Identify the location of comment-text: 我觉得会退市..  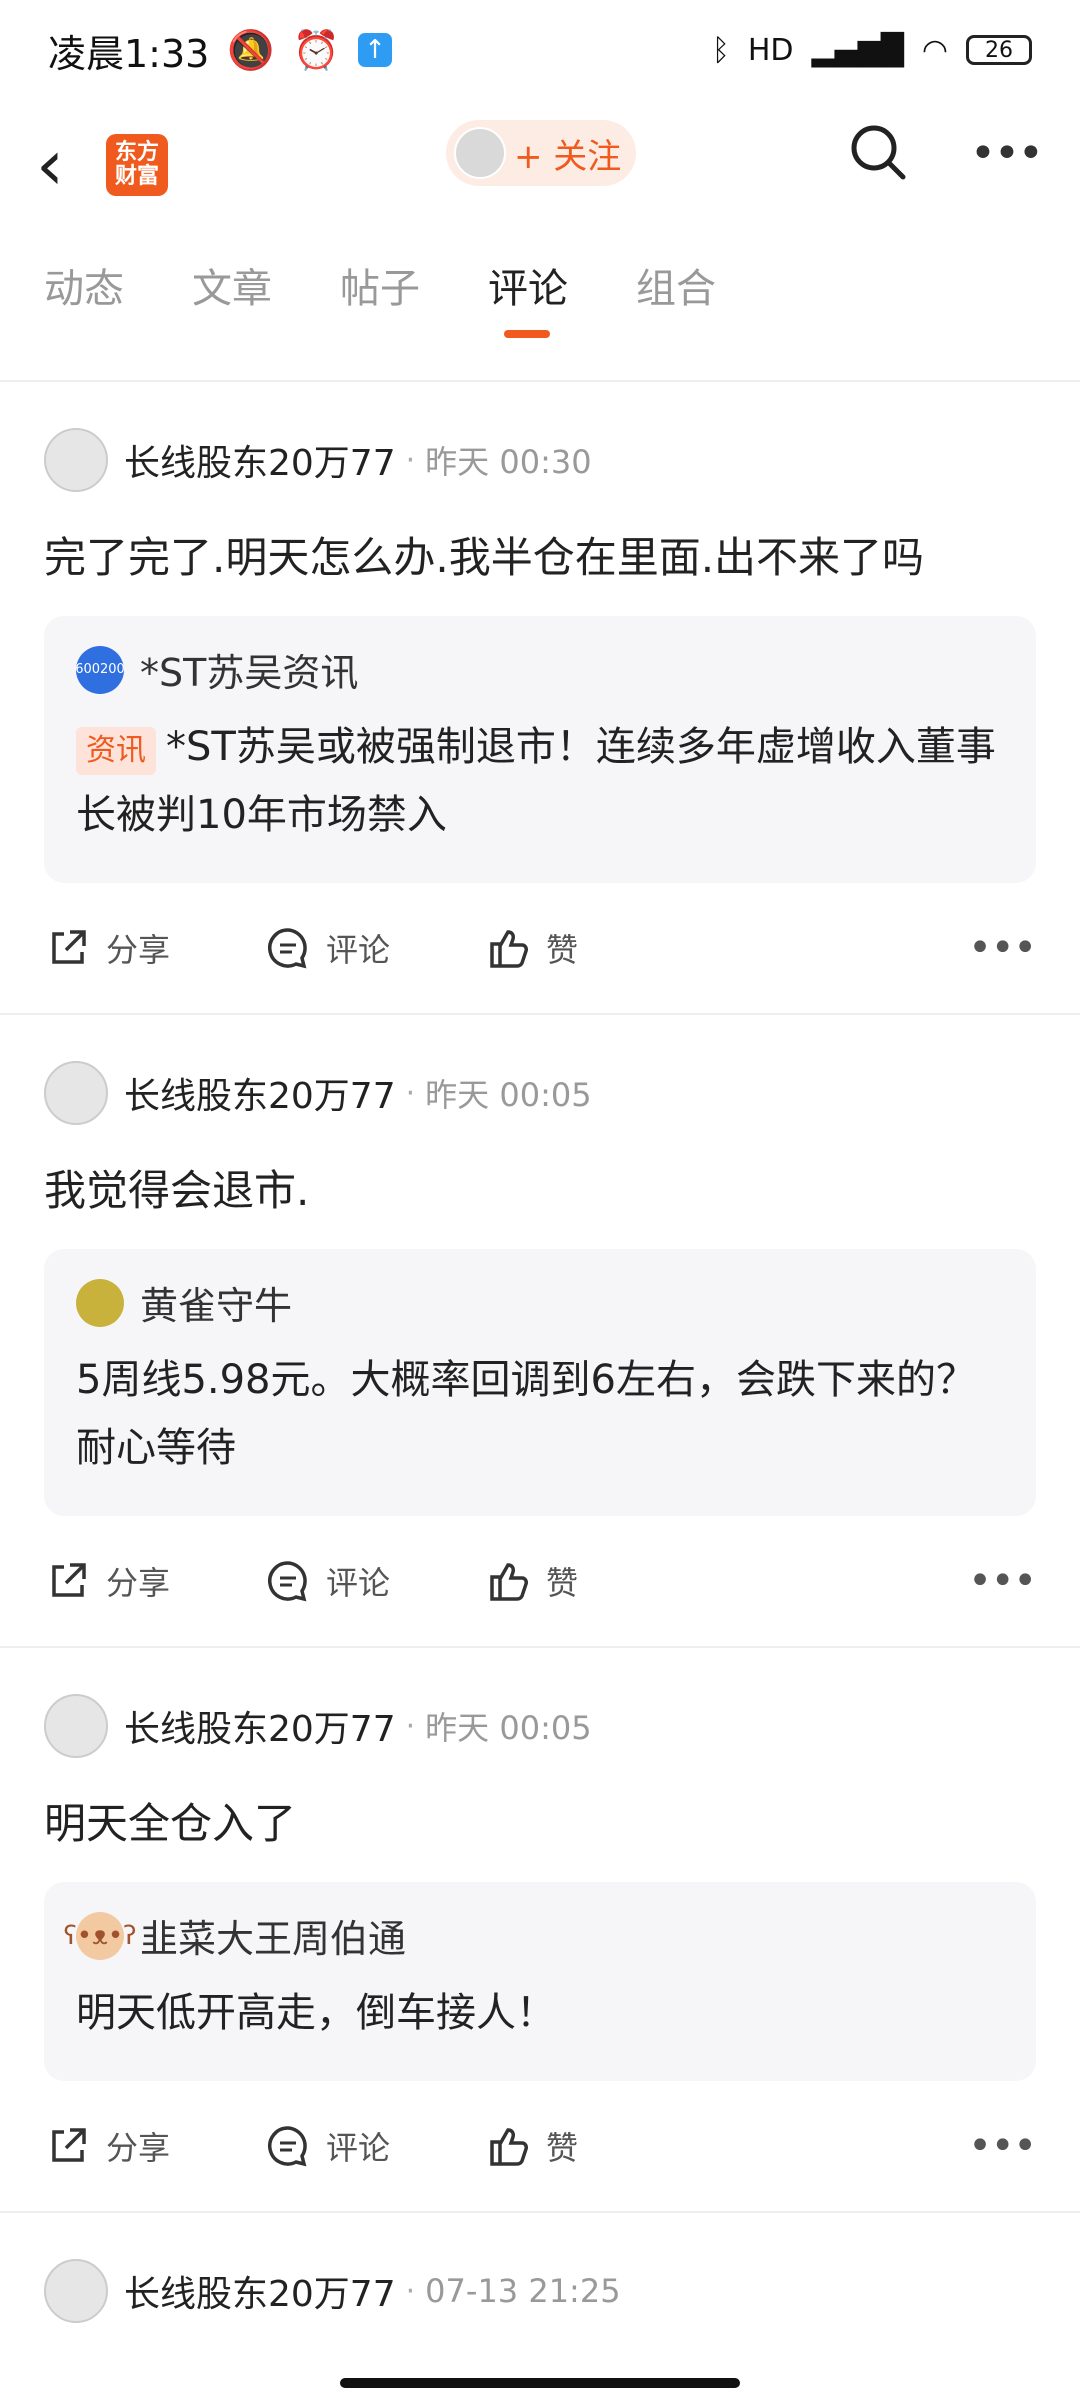
(177, 1190).